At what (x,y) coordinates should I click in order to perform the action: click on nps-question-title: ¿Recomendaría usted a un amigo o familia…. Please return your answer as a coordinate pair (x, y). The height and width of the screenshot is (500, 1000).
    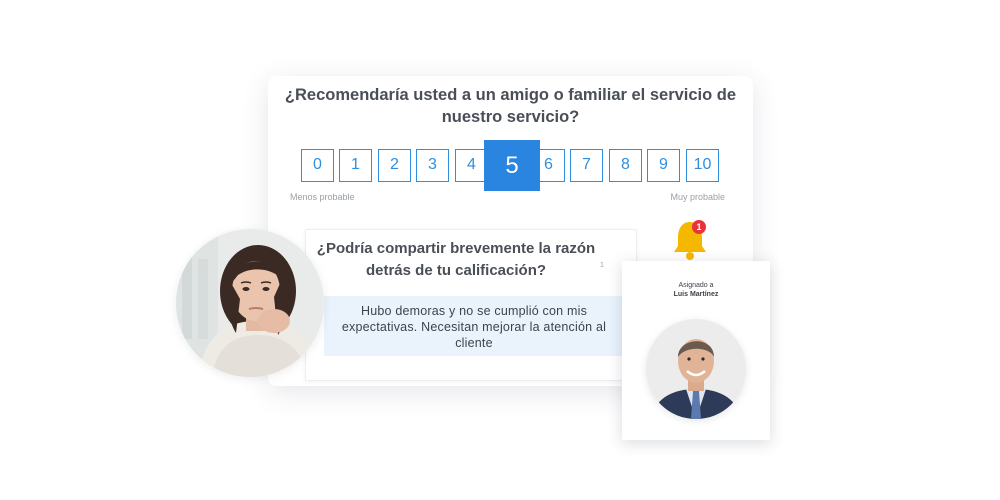
    Looking at the image, I should click on (510, 106).